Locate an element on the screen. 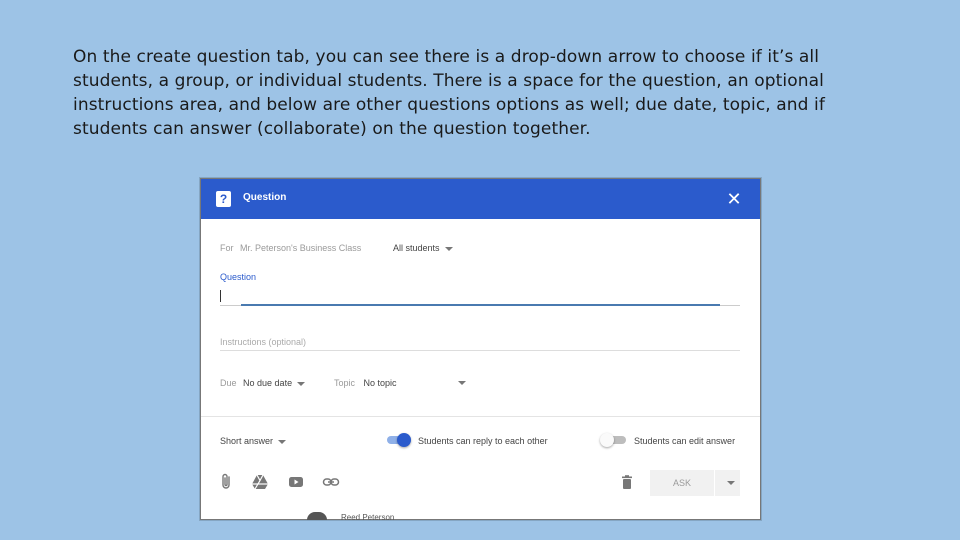  due-label: Due is located at coordinates (228, 383).